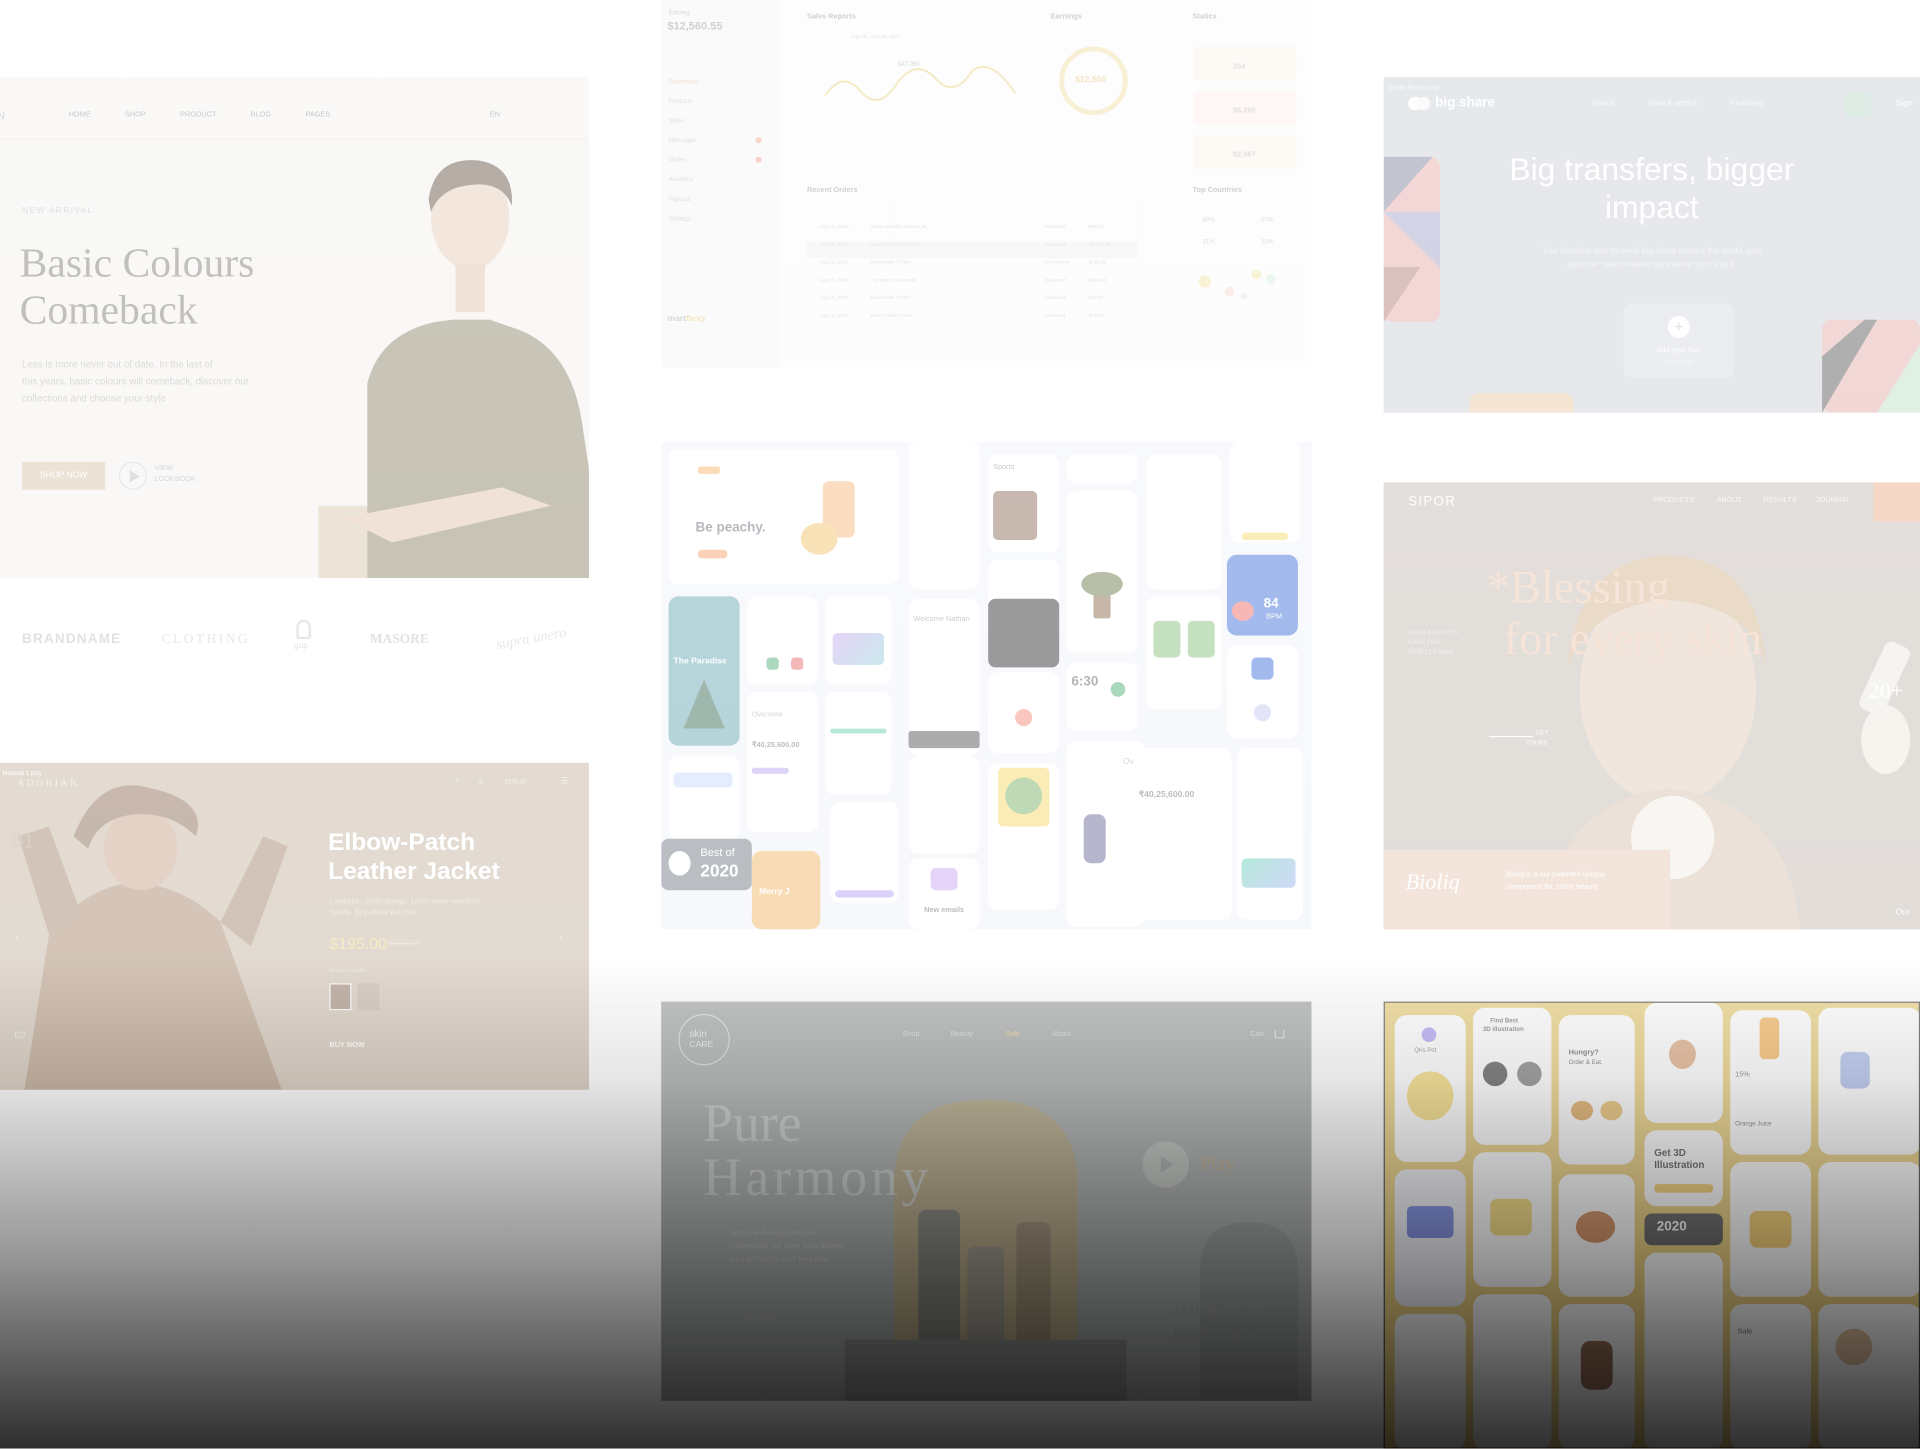 Image resolution: width=1920 pixels, height=1449 pixels. Describe the element at coordinates (348, 970) in the screenshot. I see `more-colors-label: MORE COLORS` at that location.